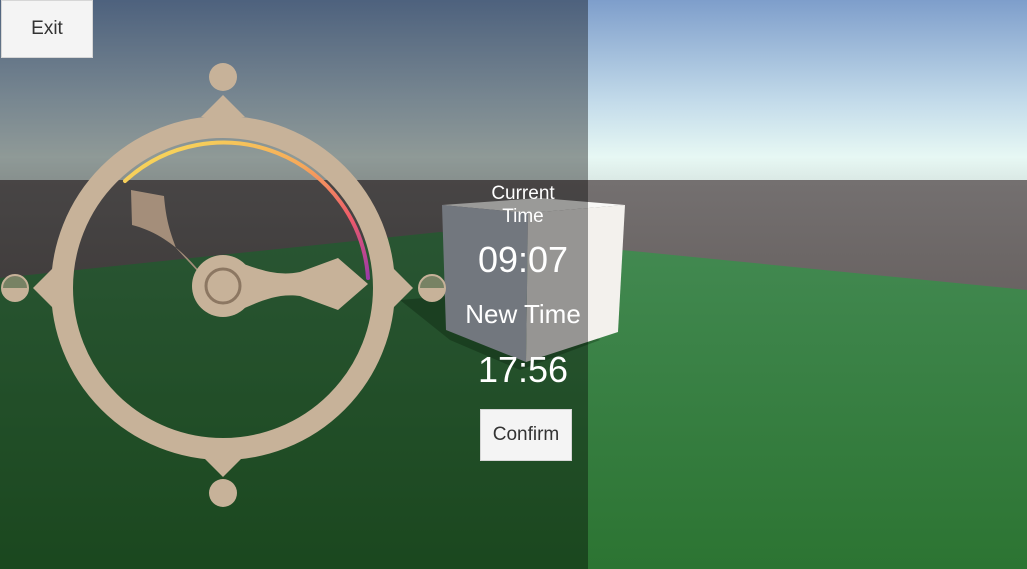  What do you see at coordinates (223, 77) in the screenshot?
I see `dial-knob-top` at bounding box center [223, 77].